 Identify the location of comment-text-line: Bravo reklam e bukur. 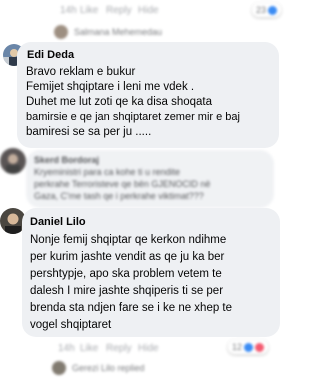
(81, 72).